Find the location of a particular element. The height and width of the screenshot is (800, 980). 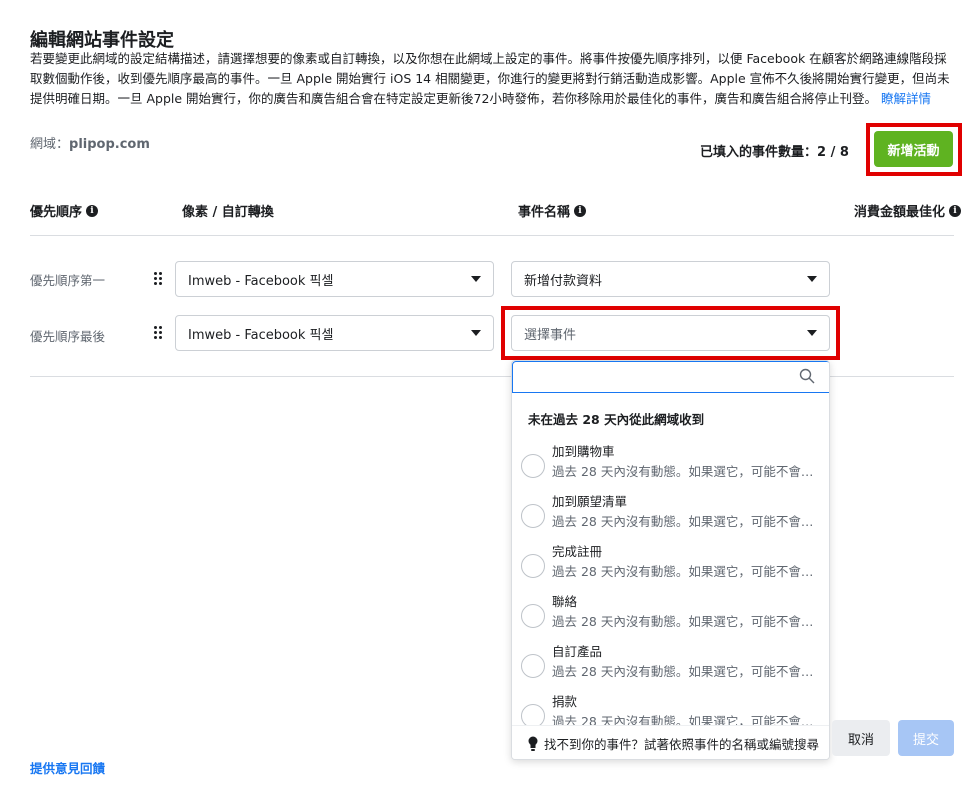

cancel-button: 取消 is located at coordinates (861, 738).